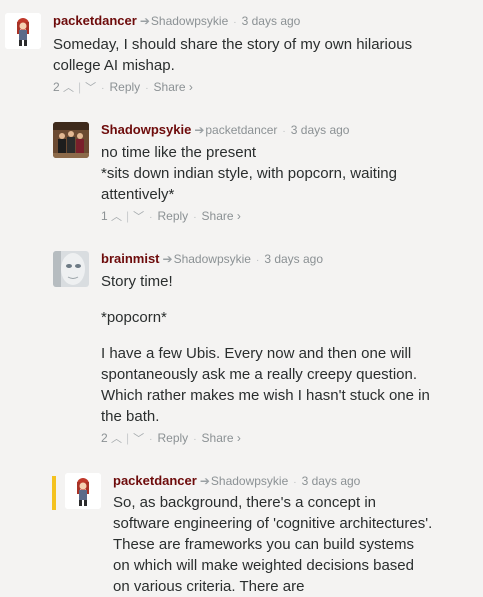  Describe the element at coordinates (241, 130) in the screenshot. I see `parent-author-link: packetdancer` at that location.